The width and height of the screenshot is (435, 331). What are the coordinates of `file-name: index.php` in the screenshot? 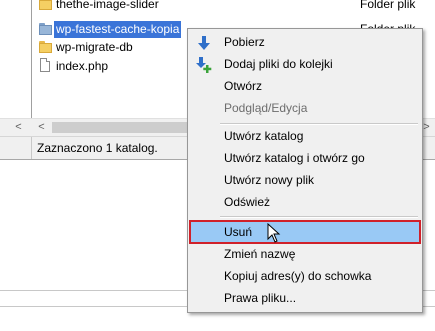 It's located at (82, 66).